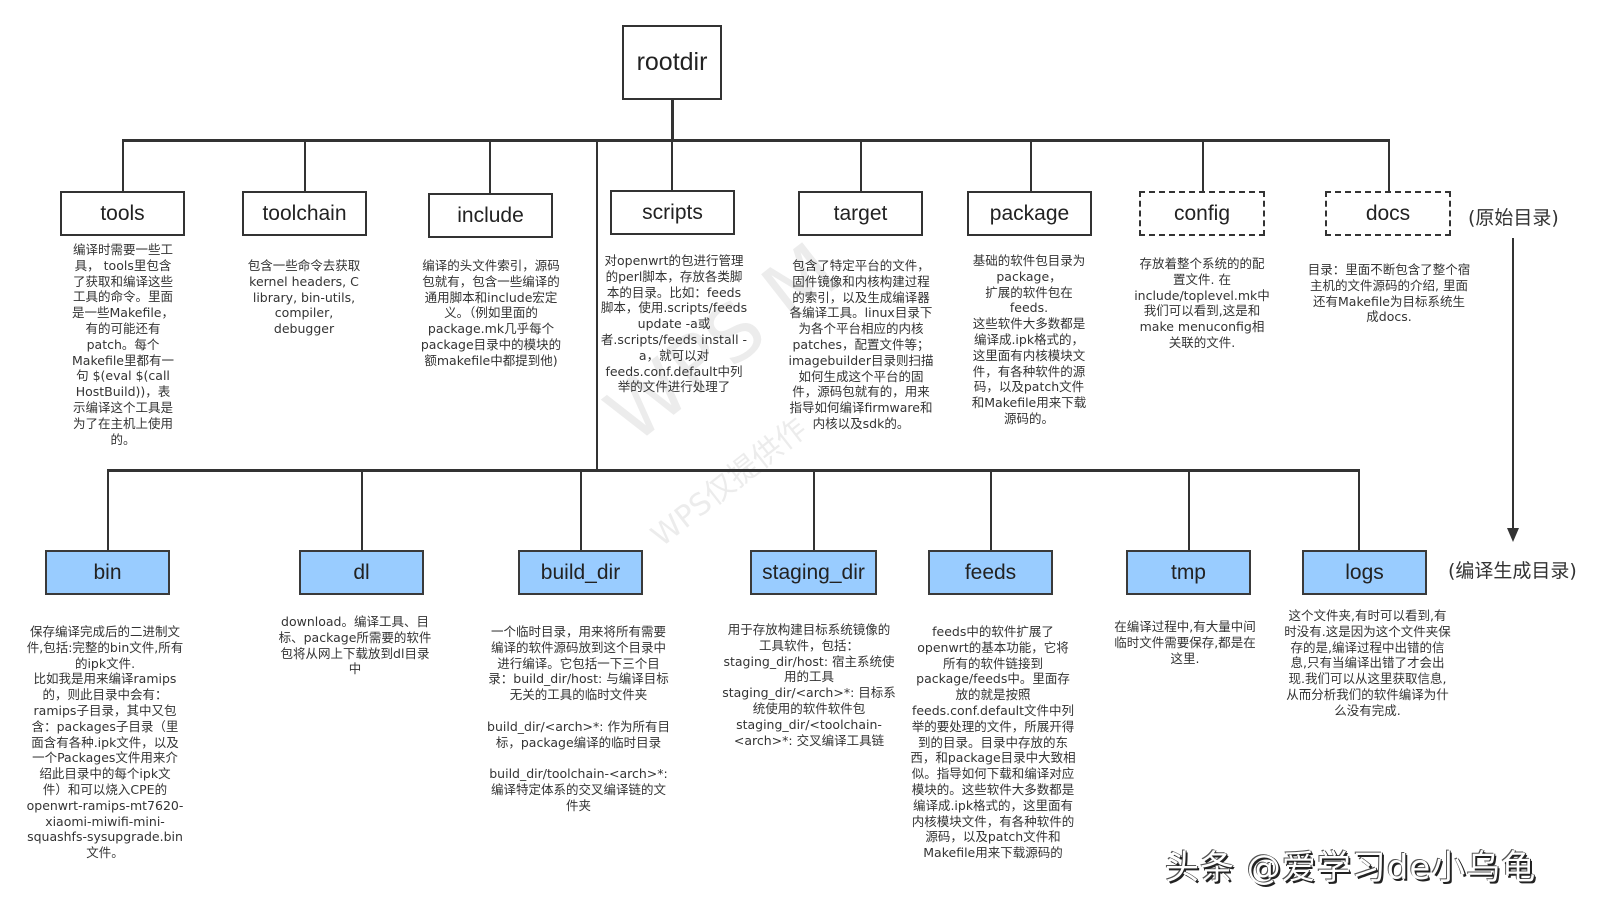 The width and height of the screenshot is (1612, 909). Describe the element at coordinates (861, 166) in the screenshot. I see `connector-target` at that location.